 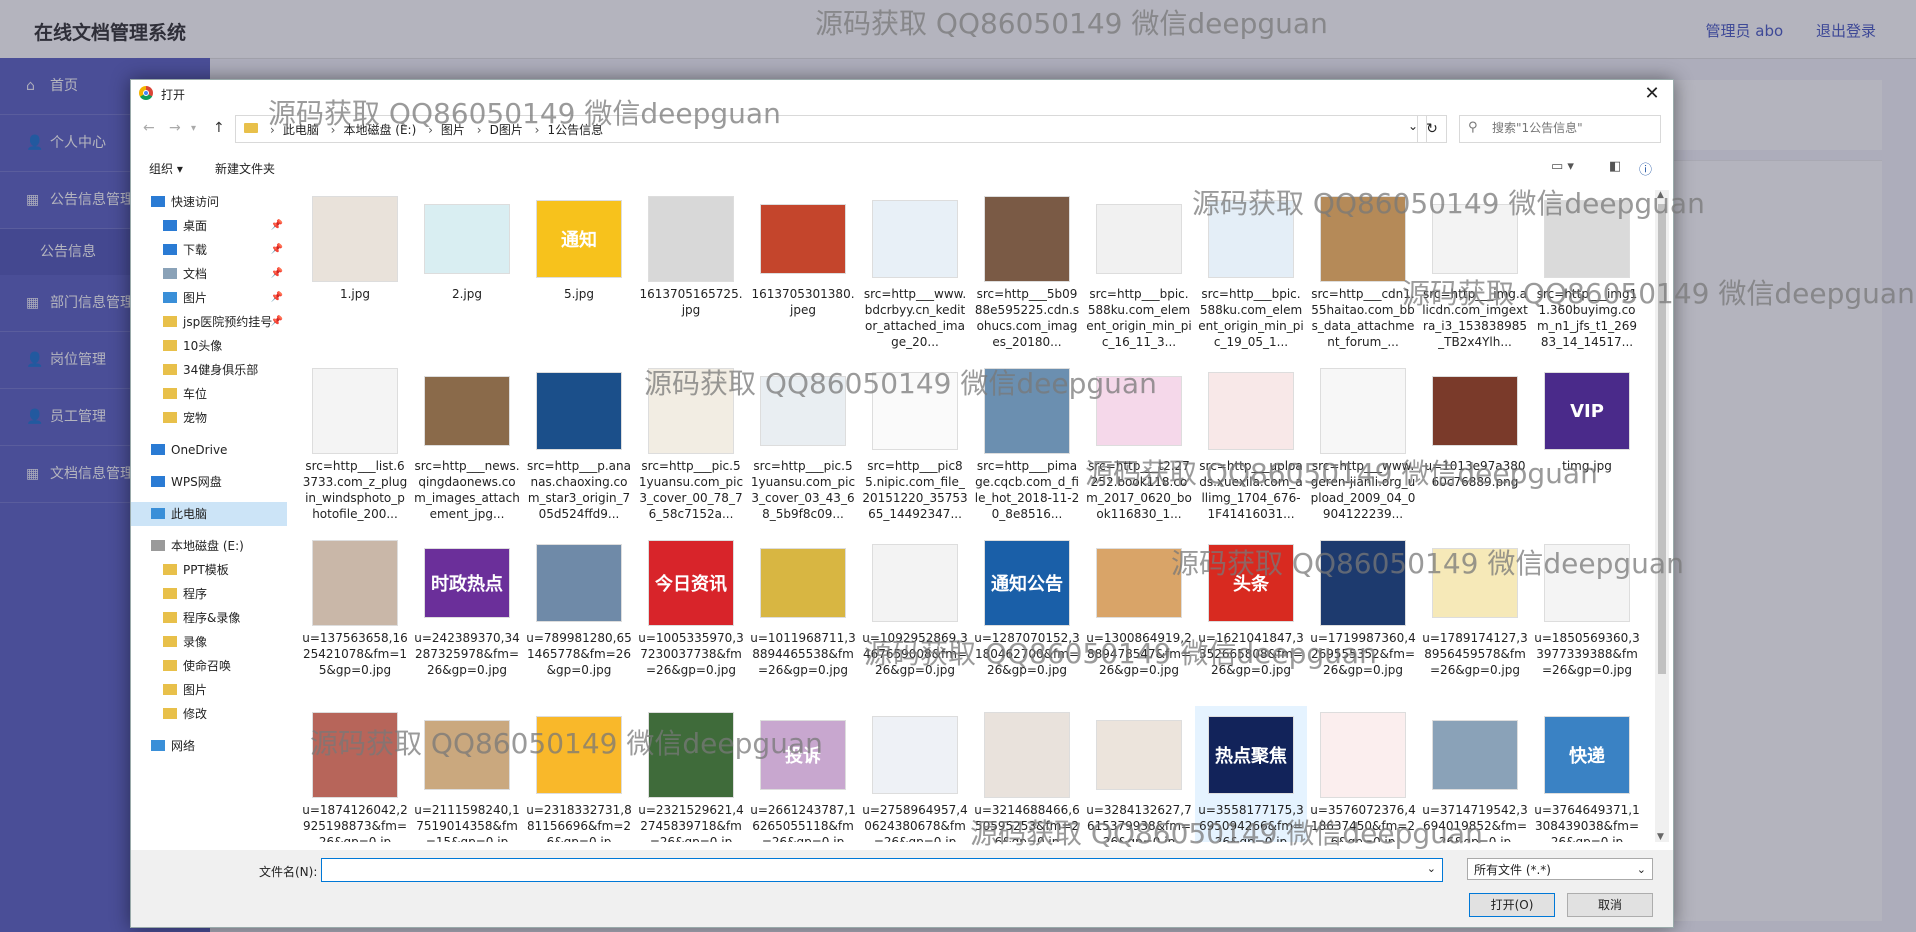 I want to click on nav-item: 此电脑, so click(x=209, y=514).